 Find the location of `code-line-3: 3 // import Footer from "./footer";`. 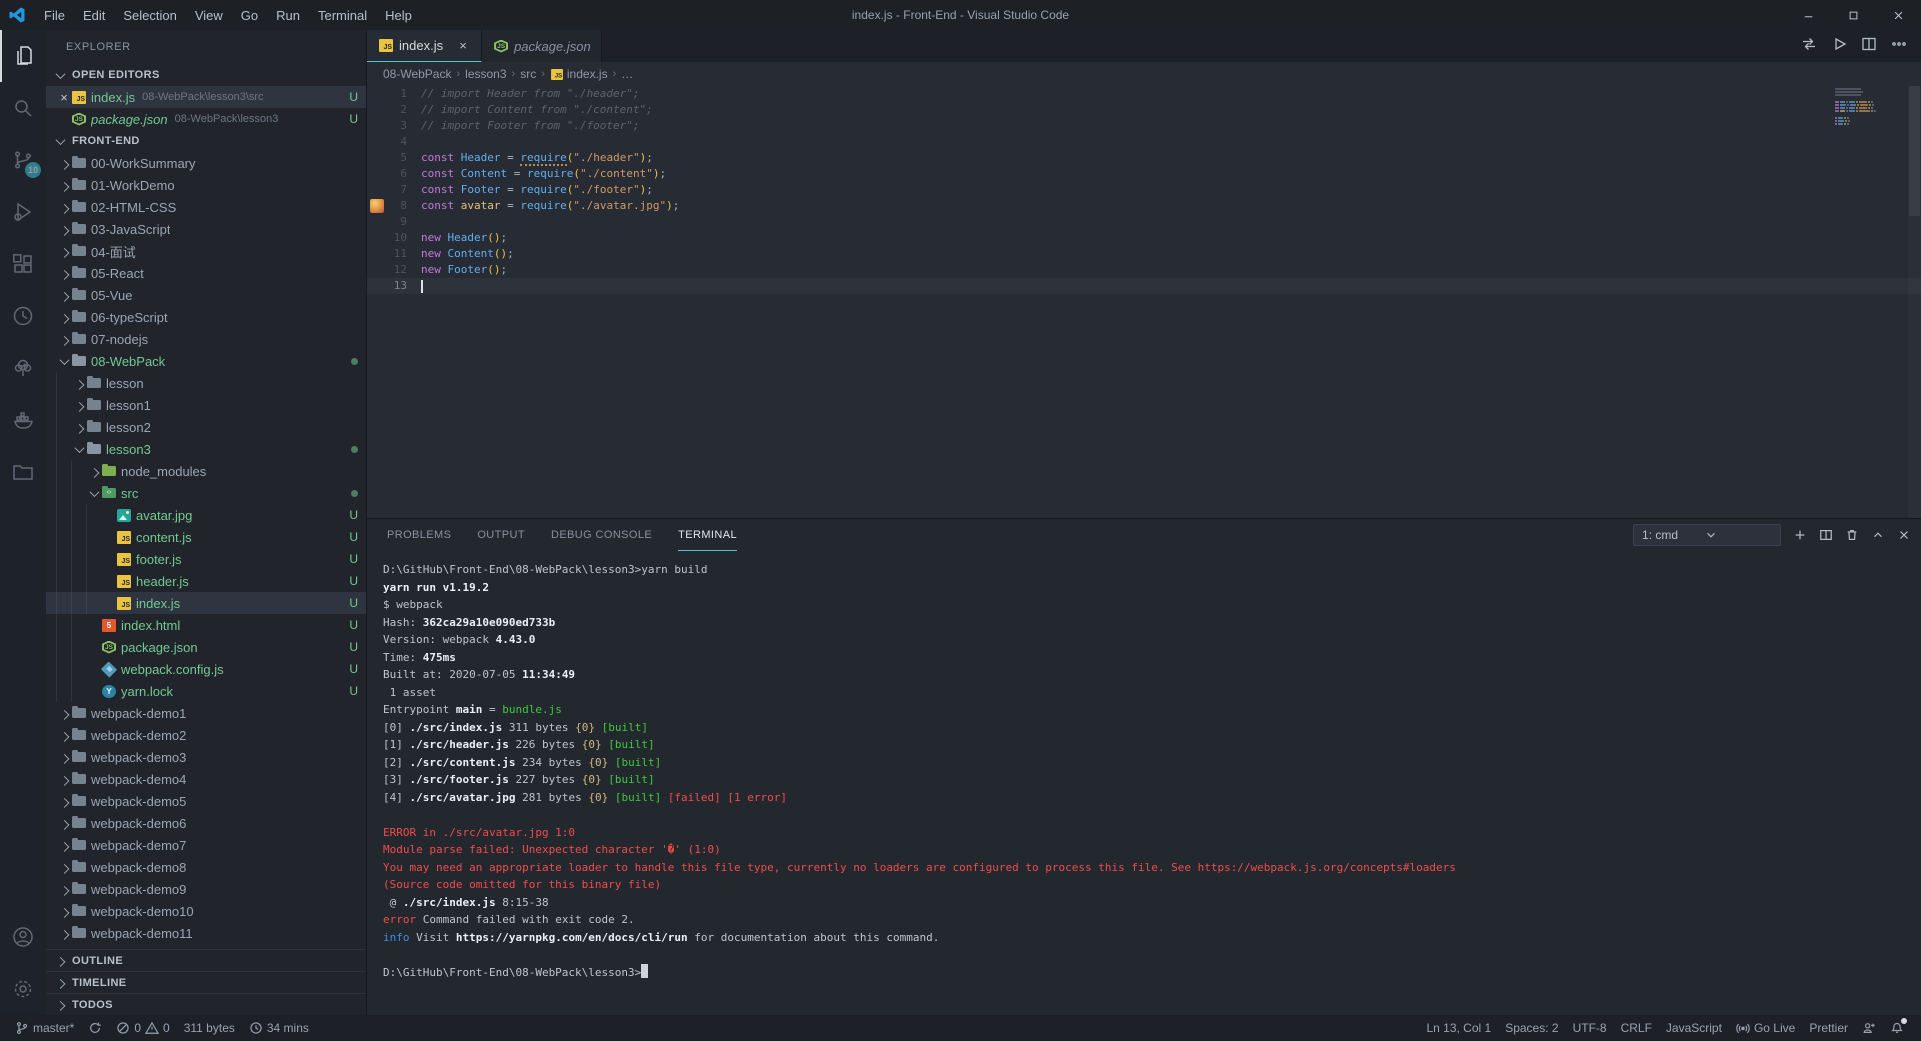

code-line-3: 3 // import Footer from "./footer"; is located at coordinates (1144, 126).